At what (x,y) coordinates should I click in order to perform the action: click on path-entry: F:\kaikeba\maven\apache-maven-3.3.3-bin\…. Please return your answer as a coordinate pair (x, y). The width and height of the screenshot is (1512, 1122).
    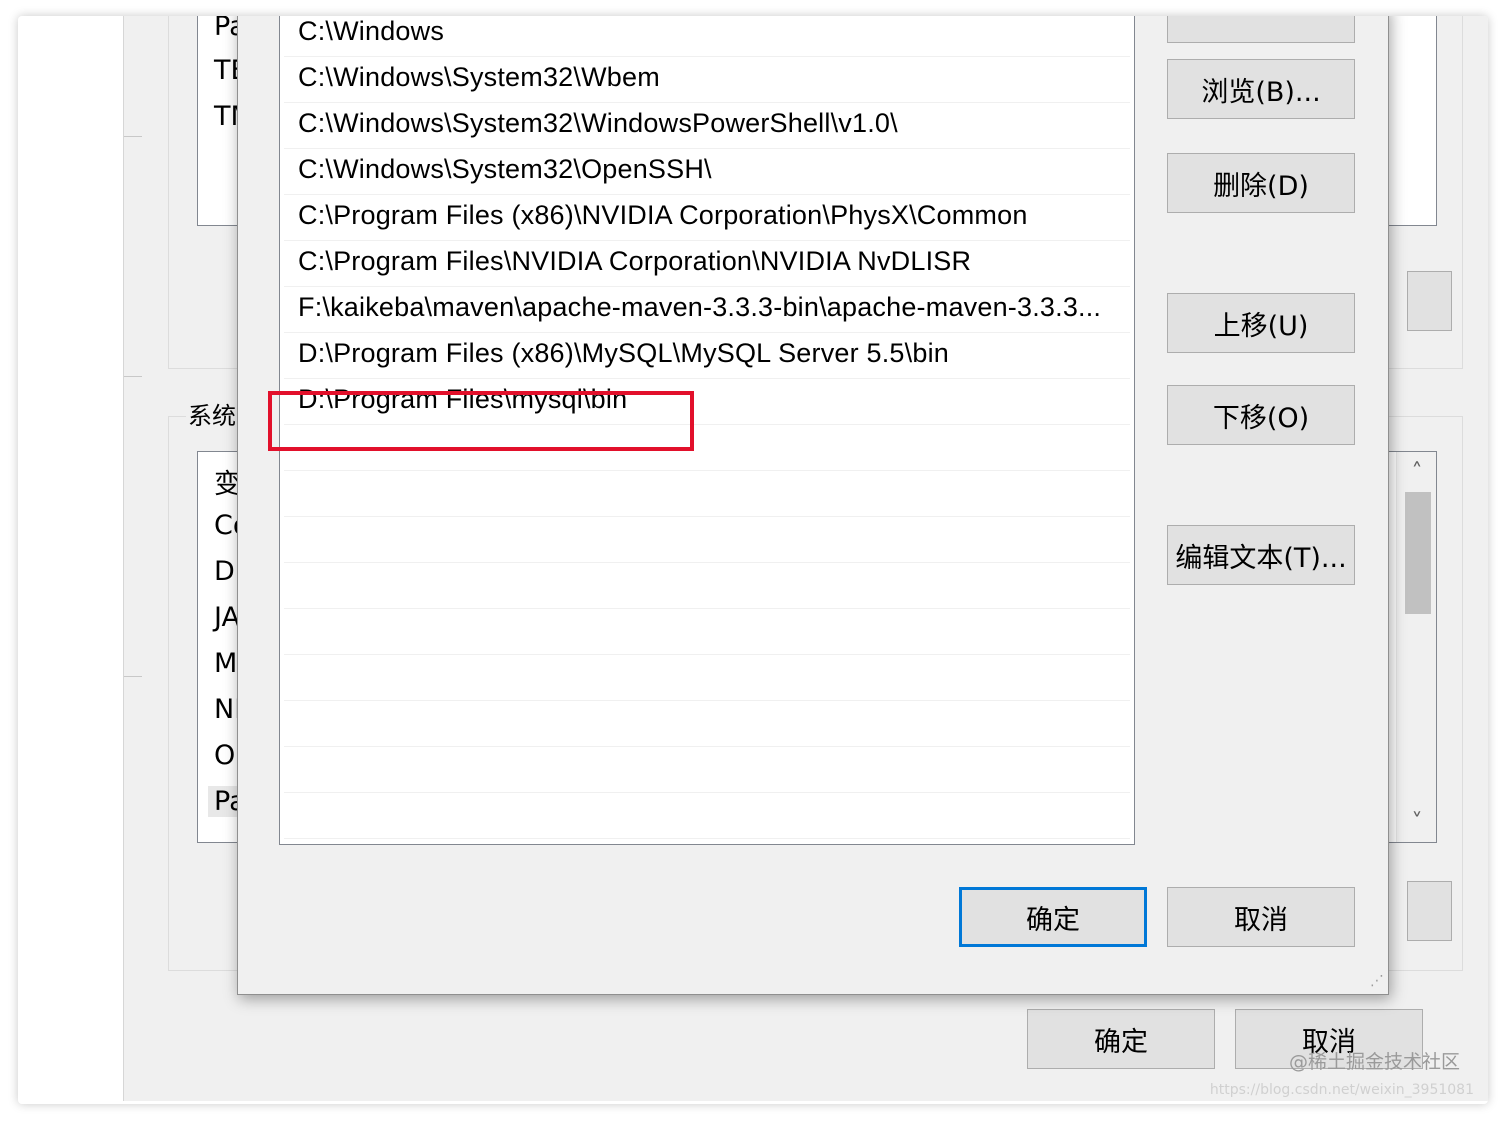
    Looking at the image, I should click on (707, 310).